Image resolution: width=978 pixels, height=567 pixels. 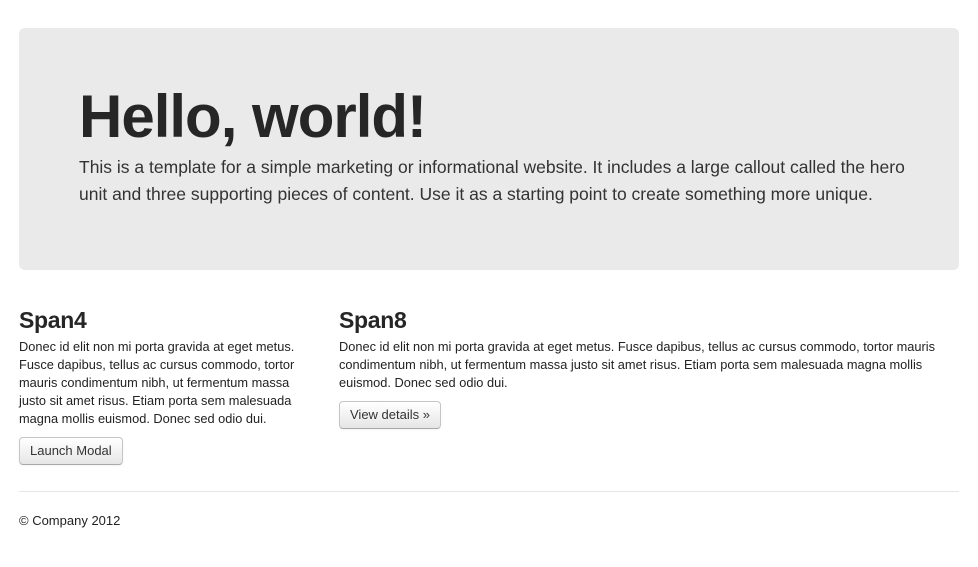 I want to click on span4-title: Span4, so click(x=53, y=320).